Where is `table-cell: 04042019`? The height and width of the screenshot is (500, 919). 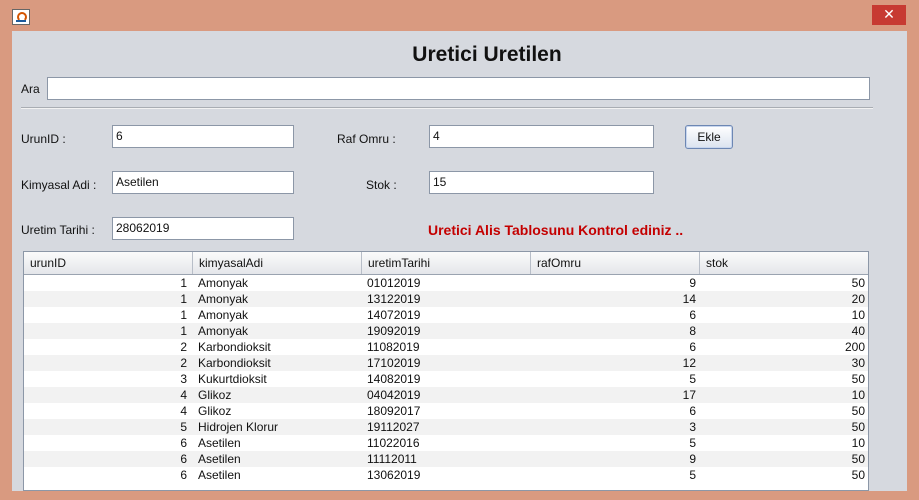 table-cell: 04042019 is located at coordinates (394, 395).